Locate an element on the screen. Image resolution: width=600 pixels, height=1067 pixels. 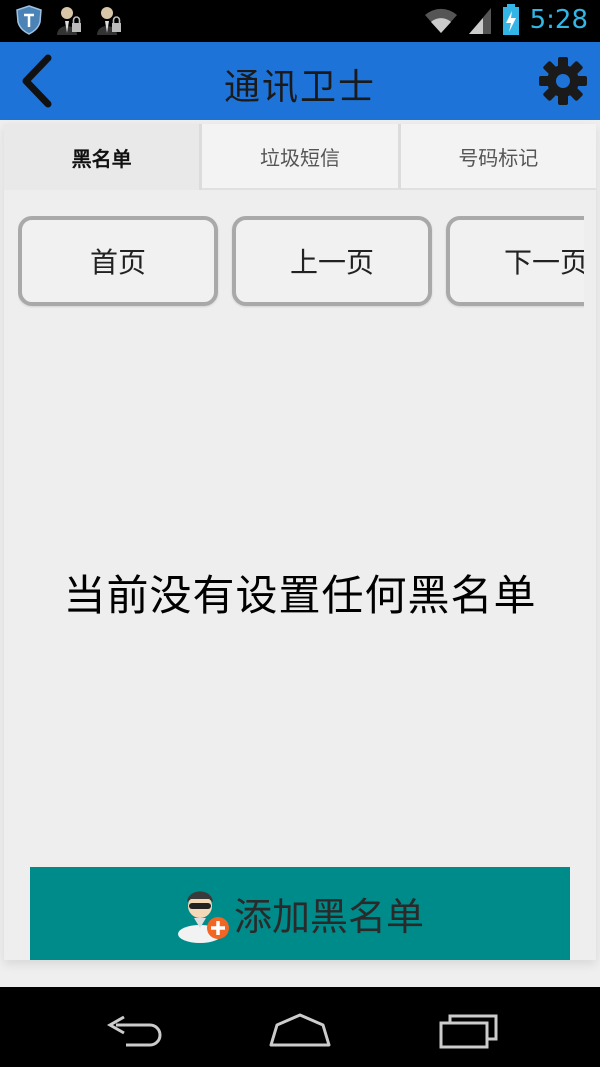
clock: 5:28 is located at coordinates (558, 20).